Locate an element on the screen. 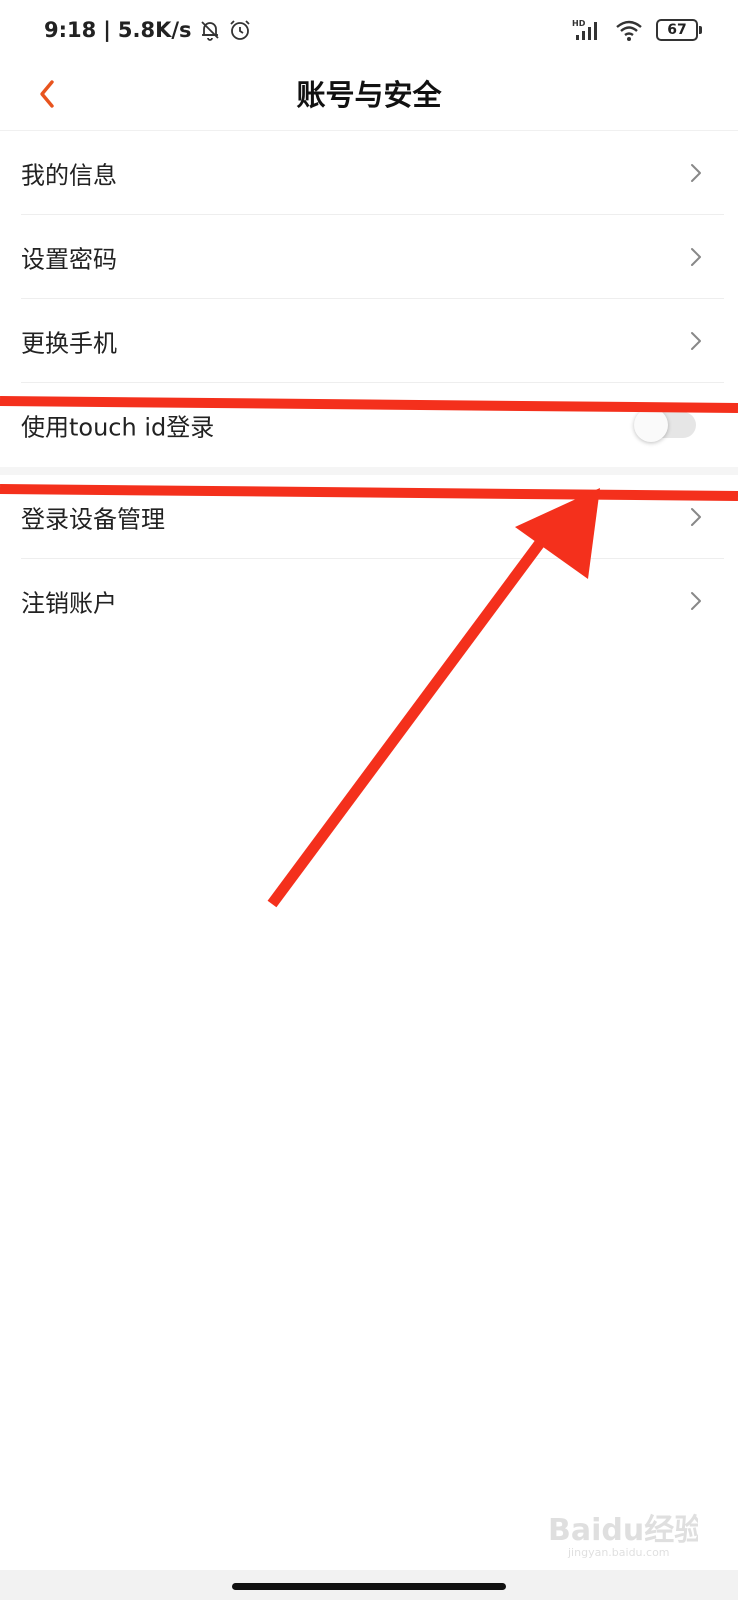 This screenshot has height=1600, width=738. nav-bar: 账号与安全 is located at coordinates (369, 96).